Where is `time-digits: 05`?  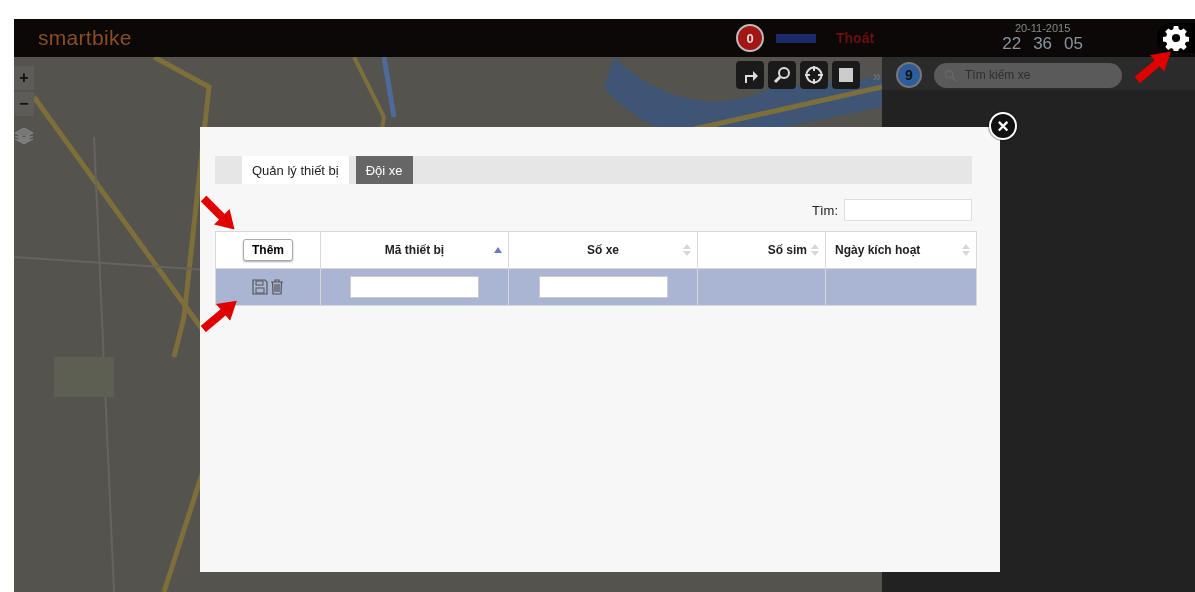
time-digits: 05 is located at coordinates (1073, 44).